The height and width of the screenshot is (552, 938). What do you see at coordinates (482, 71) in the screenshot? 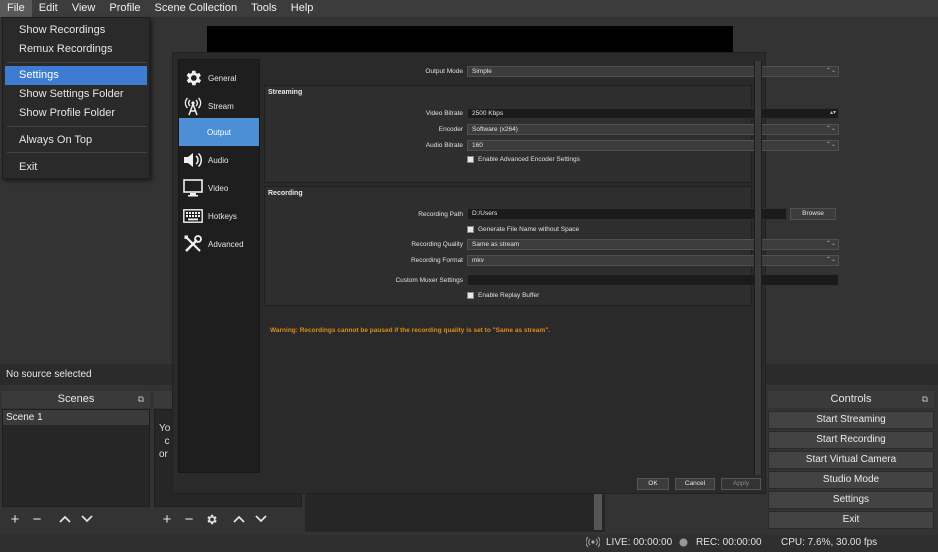
I see `output-mode-value: Simple` at bounding box center [482, 71].